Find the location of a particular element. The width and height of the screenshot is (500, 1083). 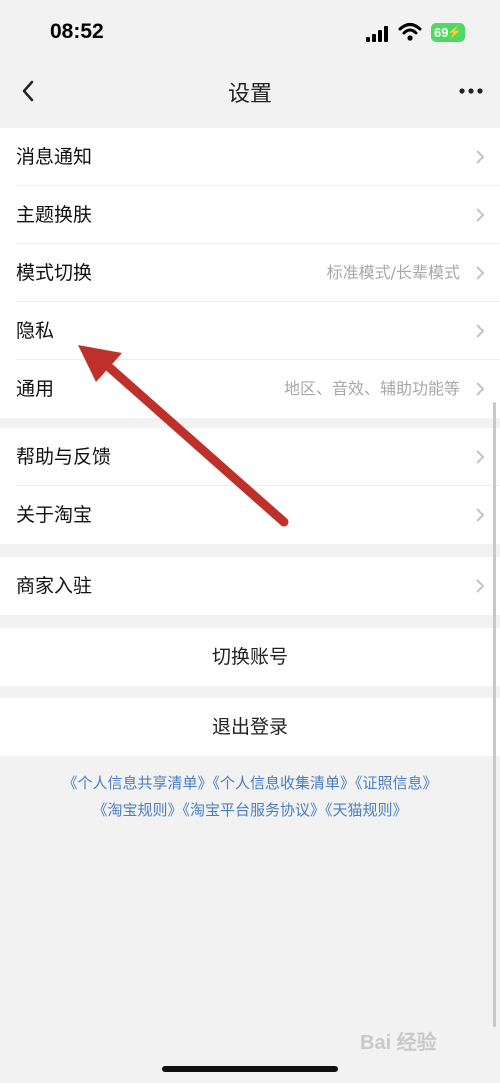

settings-item-merchant: 商家入驻 is located at coordinates (250, 586).